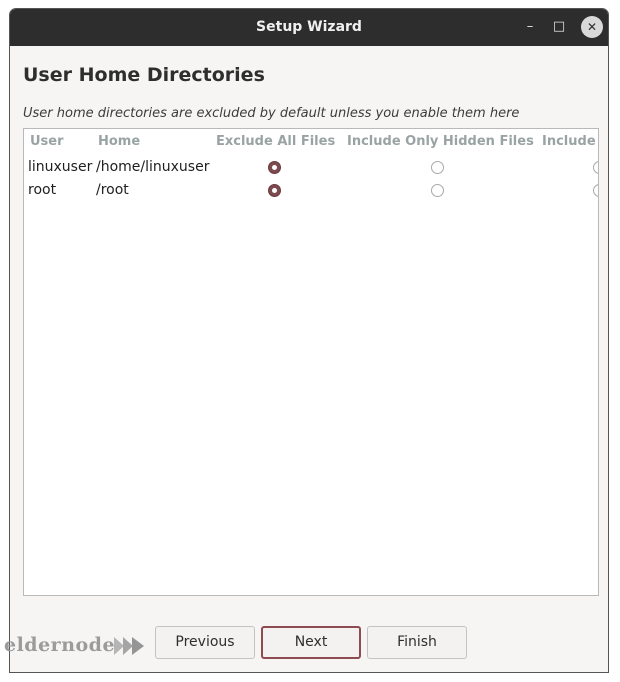 The height and width of the screenshot is (682, 620). What do you see at coordinates (274, 167) in the screenshot?
I see `radio-linuxuser-exclude-all` at bounding box center [274, 167].